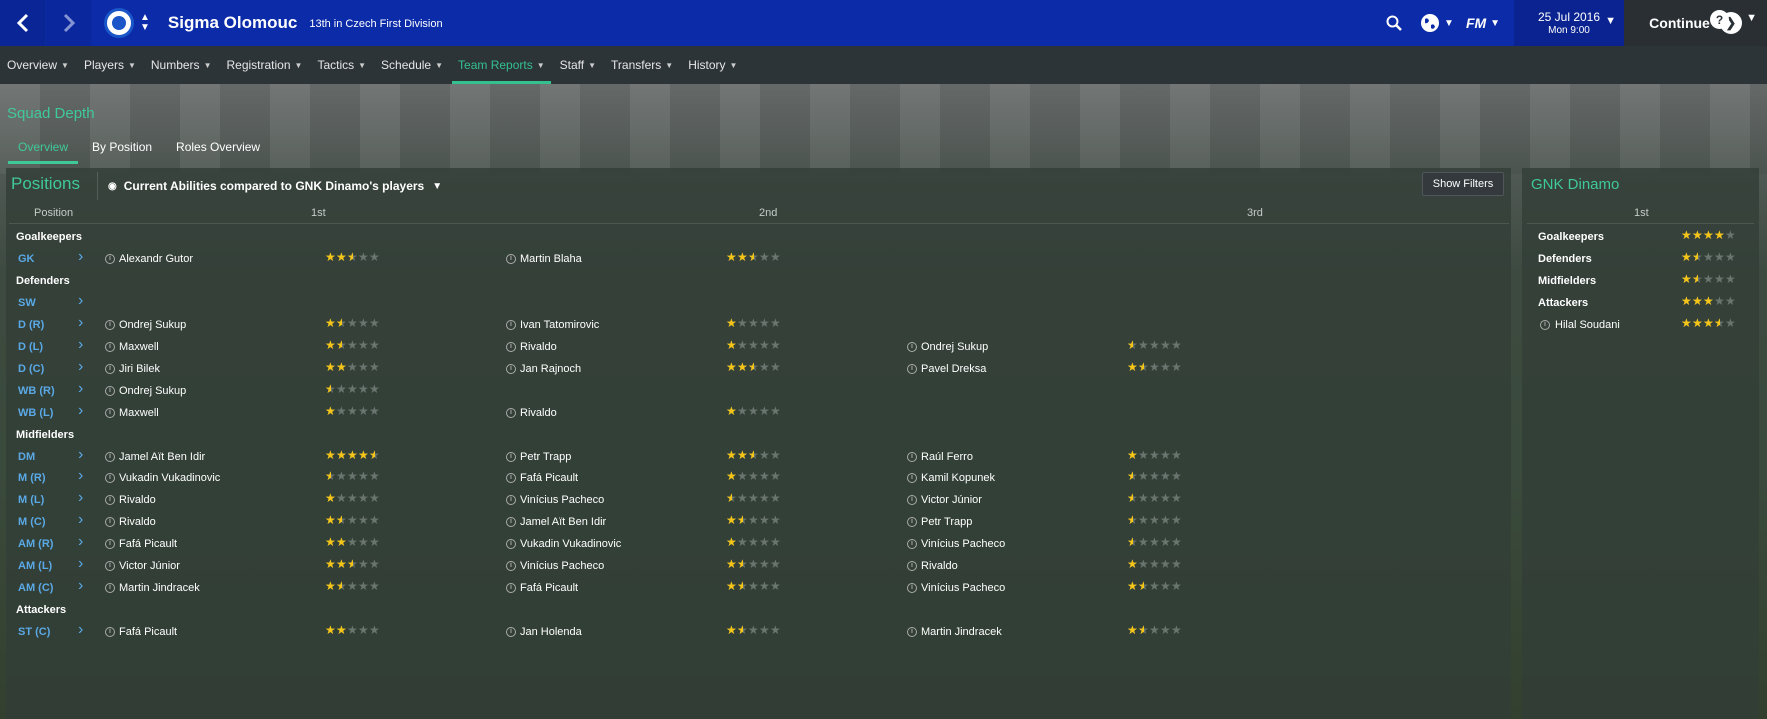  I want to click on position-label: AM (C), so click(35, 588).